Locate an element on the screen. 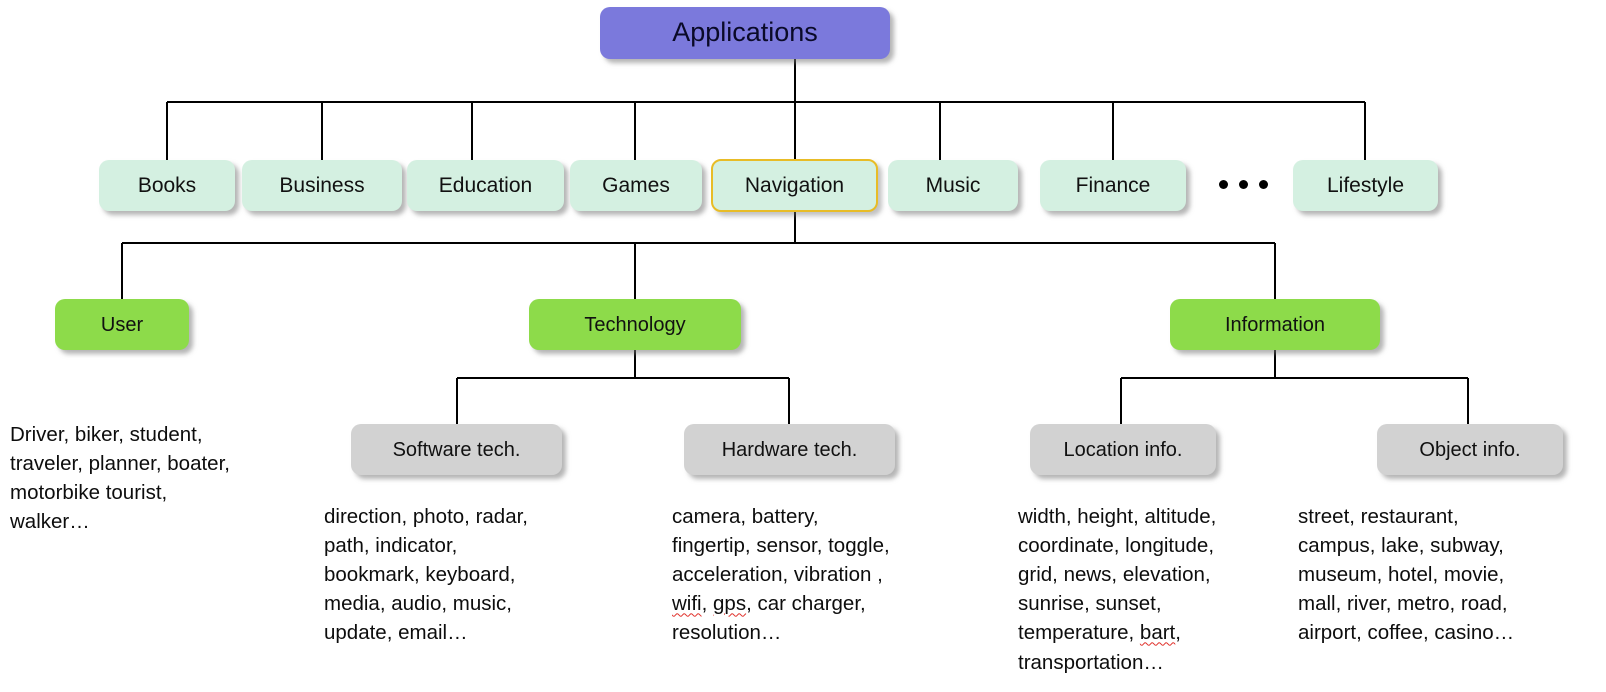 The width and height of the screenshot is (1606, 692). node-branch-user-label: User is located at coordinates (122, 324).